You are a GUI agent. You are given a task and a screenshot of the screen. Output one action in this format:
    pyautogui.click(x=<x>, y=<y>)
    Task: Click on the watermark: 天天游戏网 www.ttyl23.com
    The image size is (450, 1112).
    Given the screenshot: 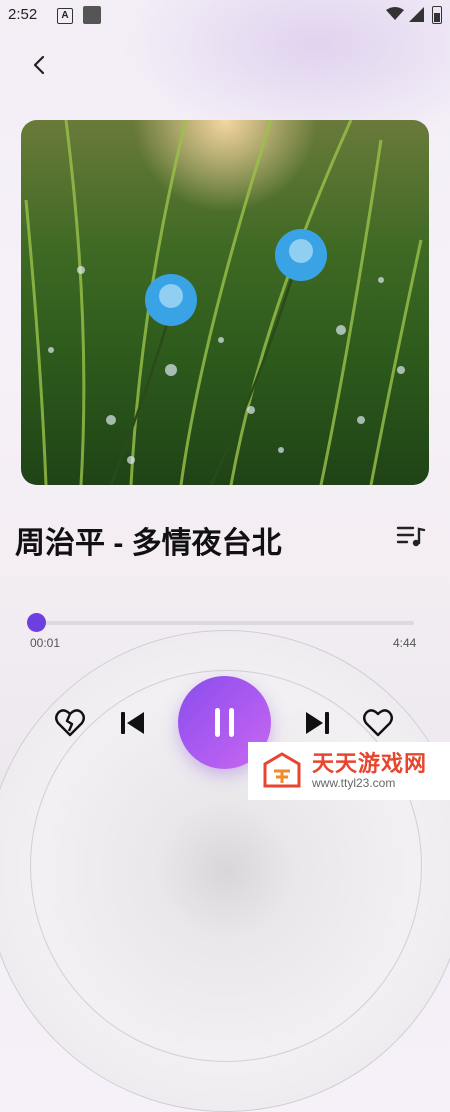 What is the action you would take?
    pyautogui.click(x=349, y=771)
    